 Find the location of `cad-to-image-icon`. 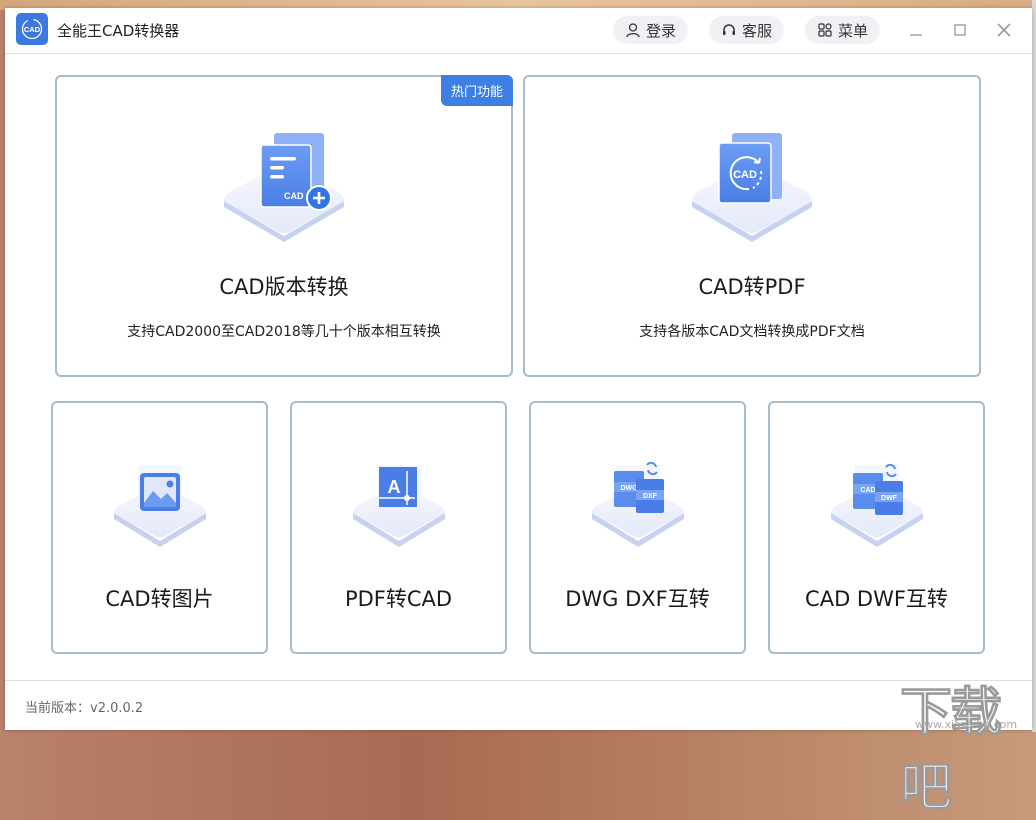

cad-to-image-icon is located at coordinates (160, 508).